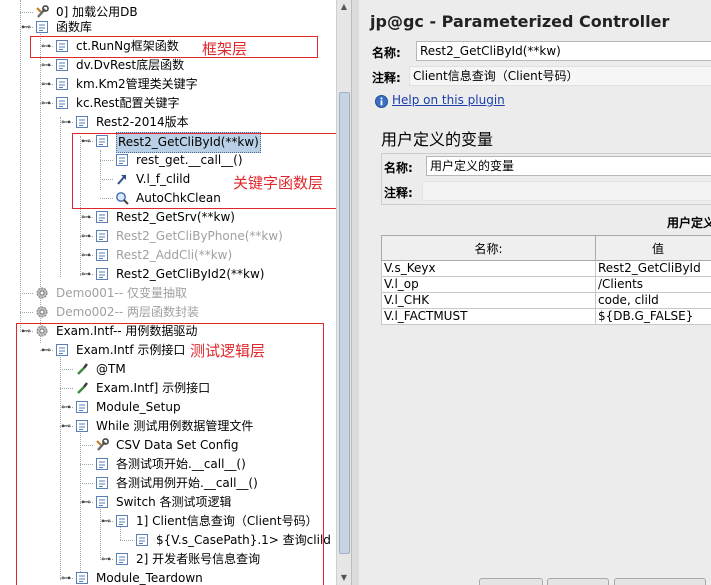 Image resolution: width=711 pixels, height=585 pixels. What do you see at coordinates (488, 300) in the screenshot?
I see `cell-name: V.l_CHK` at bounding box center [488, 300].